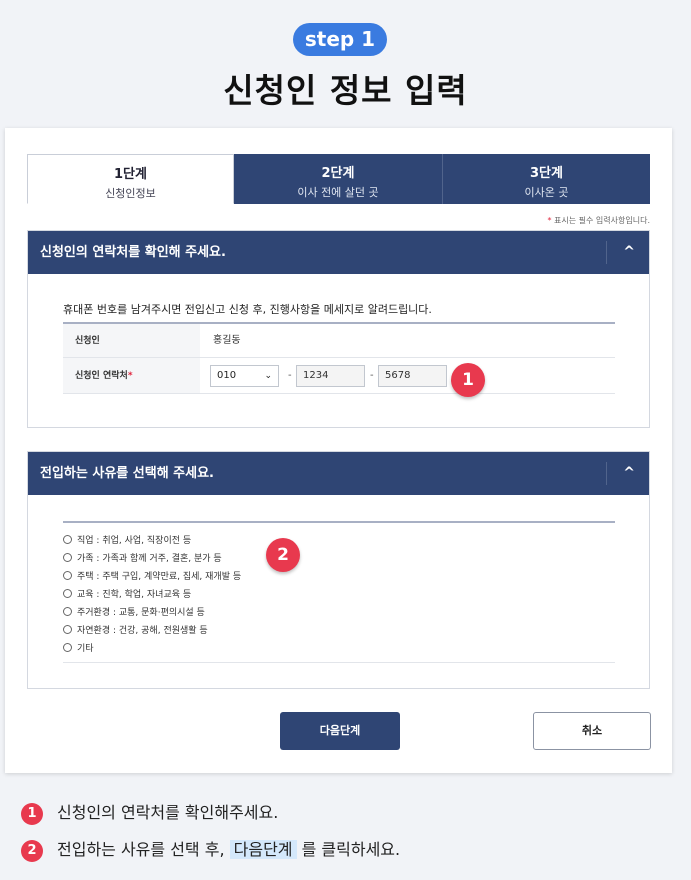 The width and height of the screenshot is (691, 880). What do you see at coordinates (134, 541) in the screenshot?
I see `reason-option-label: 직업 : 취업, 사업, 직장이전 등` at bounding box center [134, 541].